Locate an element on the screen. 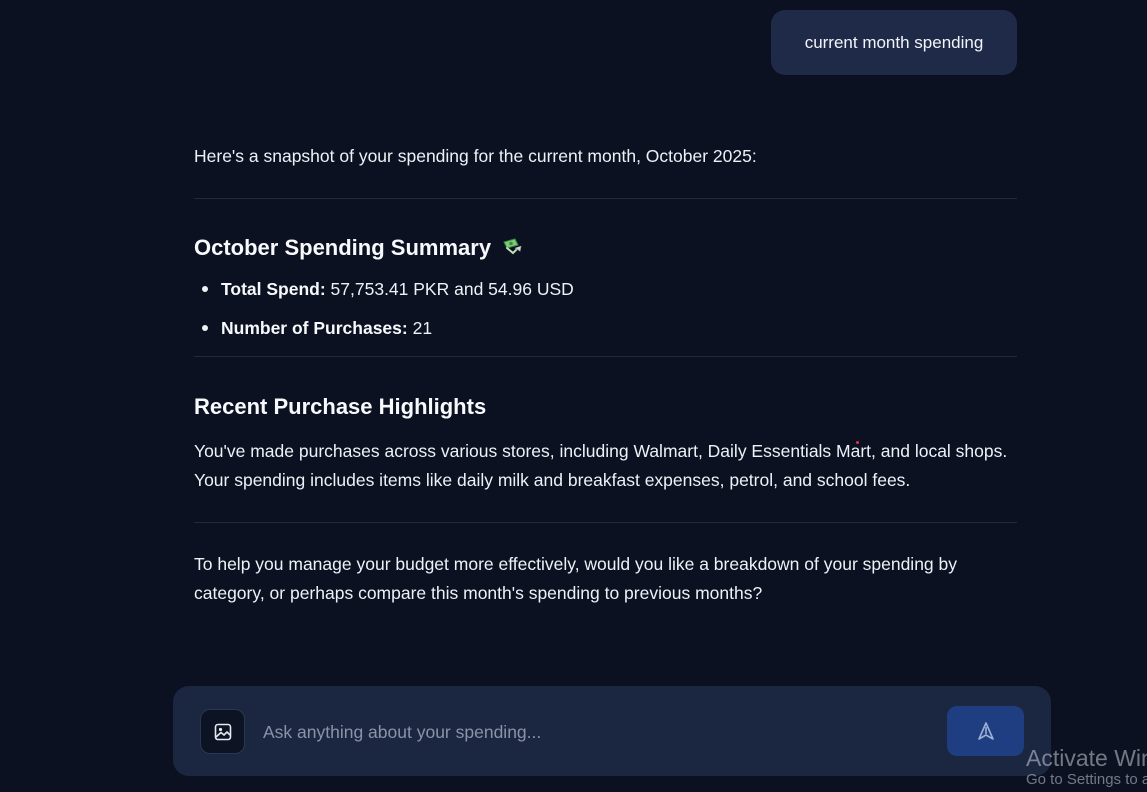 The width and height of the screenshot is (1147, 792). user-message-text: current month spending is located at coordinates (894, 42).